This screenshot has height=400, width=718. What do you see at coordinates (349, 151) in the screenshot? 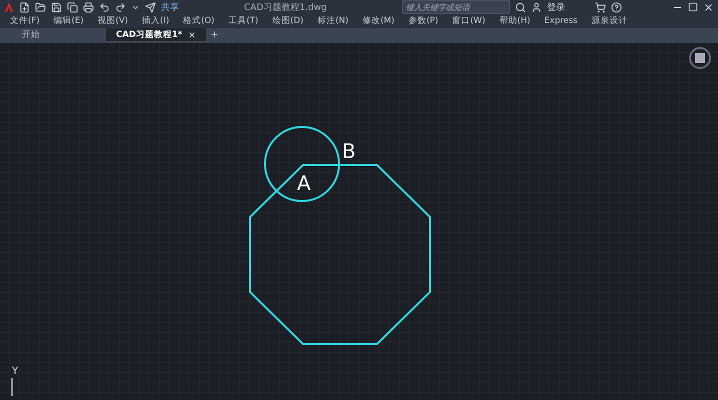
I see `point-label: B` at bounding box center [349, 151].